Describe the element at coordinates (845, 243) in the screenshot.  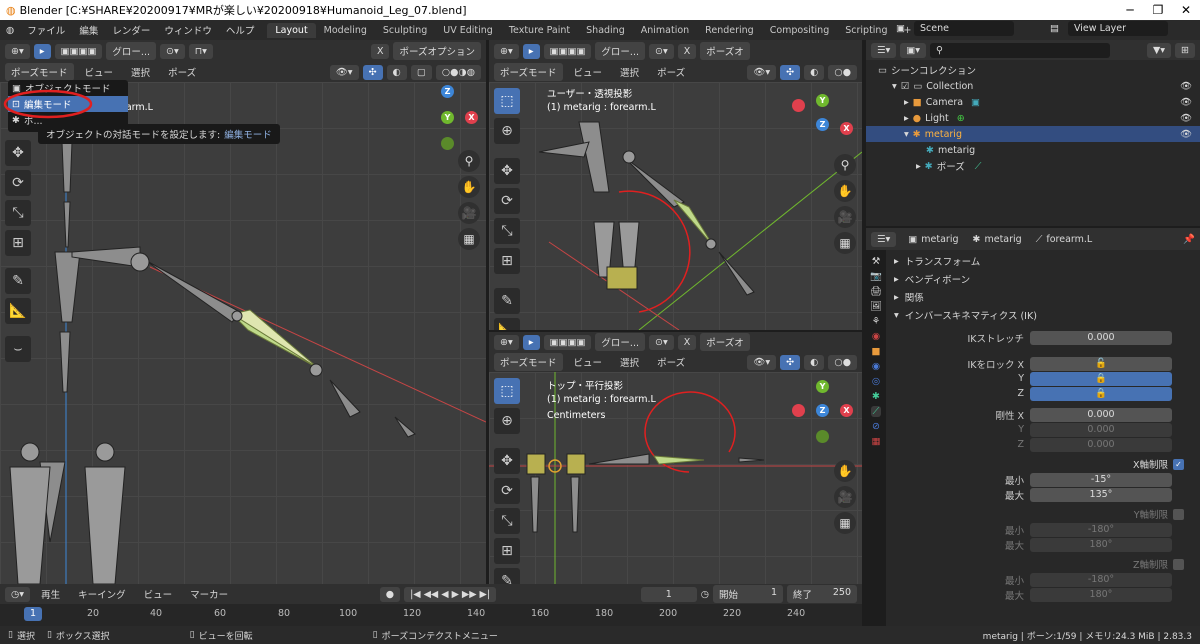
I see `ortho-grid-icon: ▦` at that location.